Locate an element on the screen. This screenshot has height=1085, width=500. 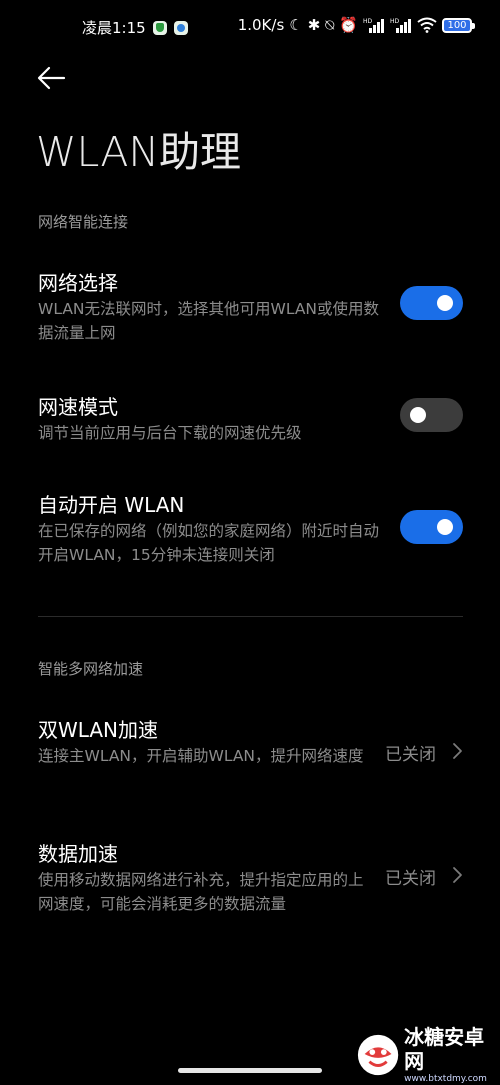
page-title: WLAN助理 is located at coordinates (139, 152).